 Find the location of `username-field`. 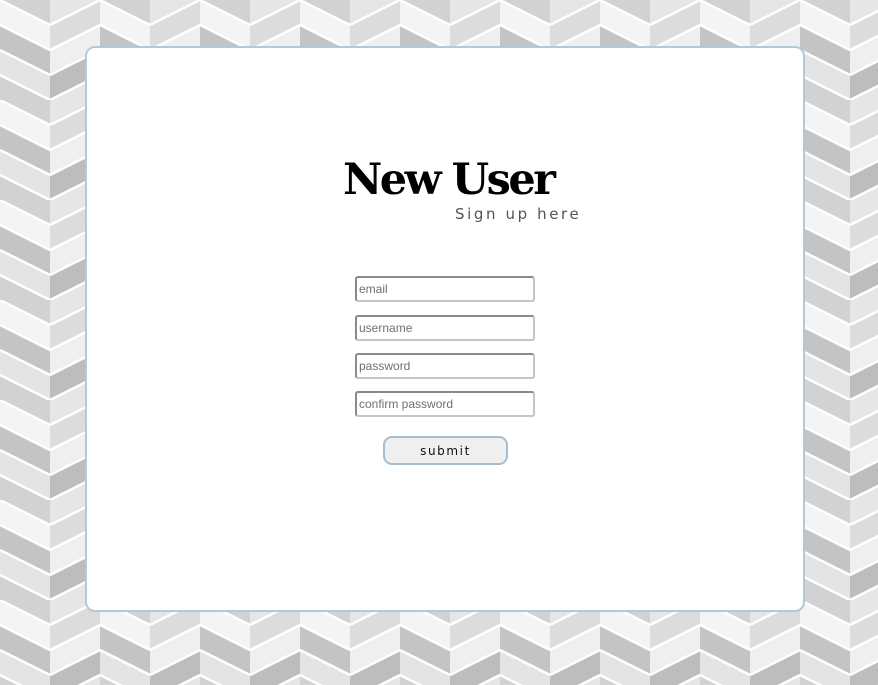

username-field is located at coordinates (445, 328).